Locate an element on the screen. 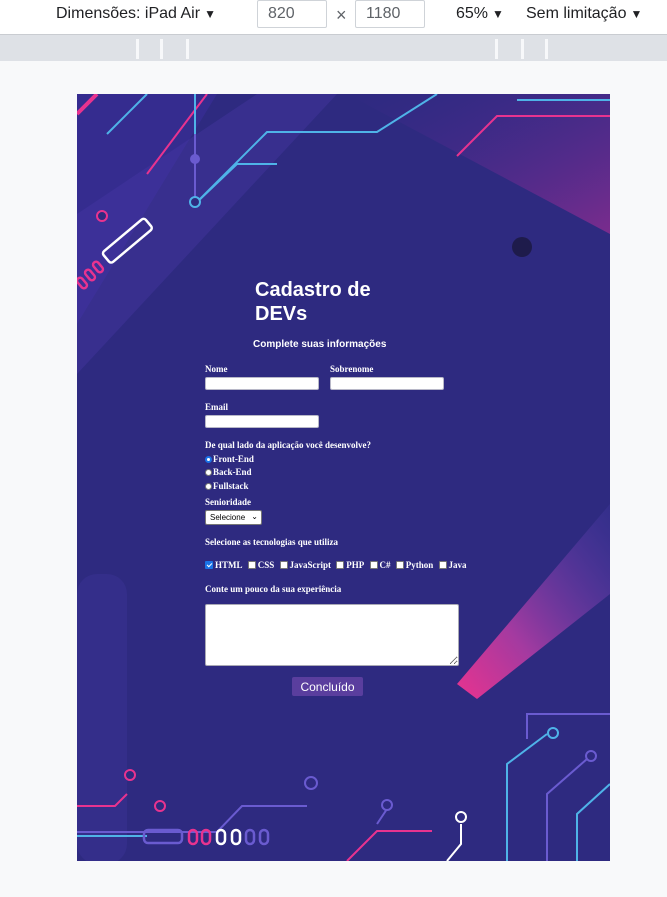  zoom-label: 65% is located at coordinates (472, 13).